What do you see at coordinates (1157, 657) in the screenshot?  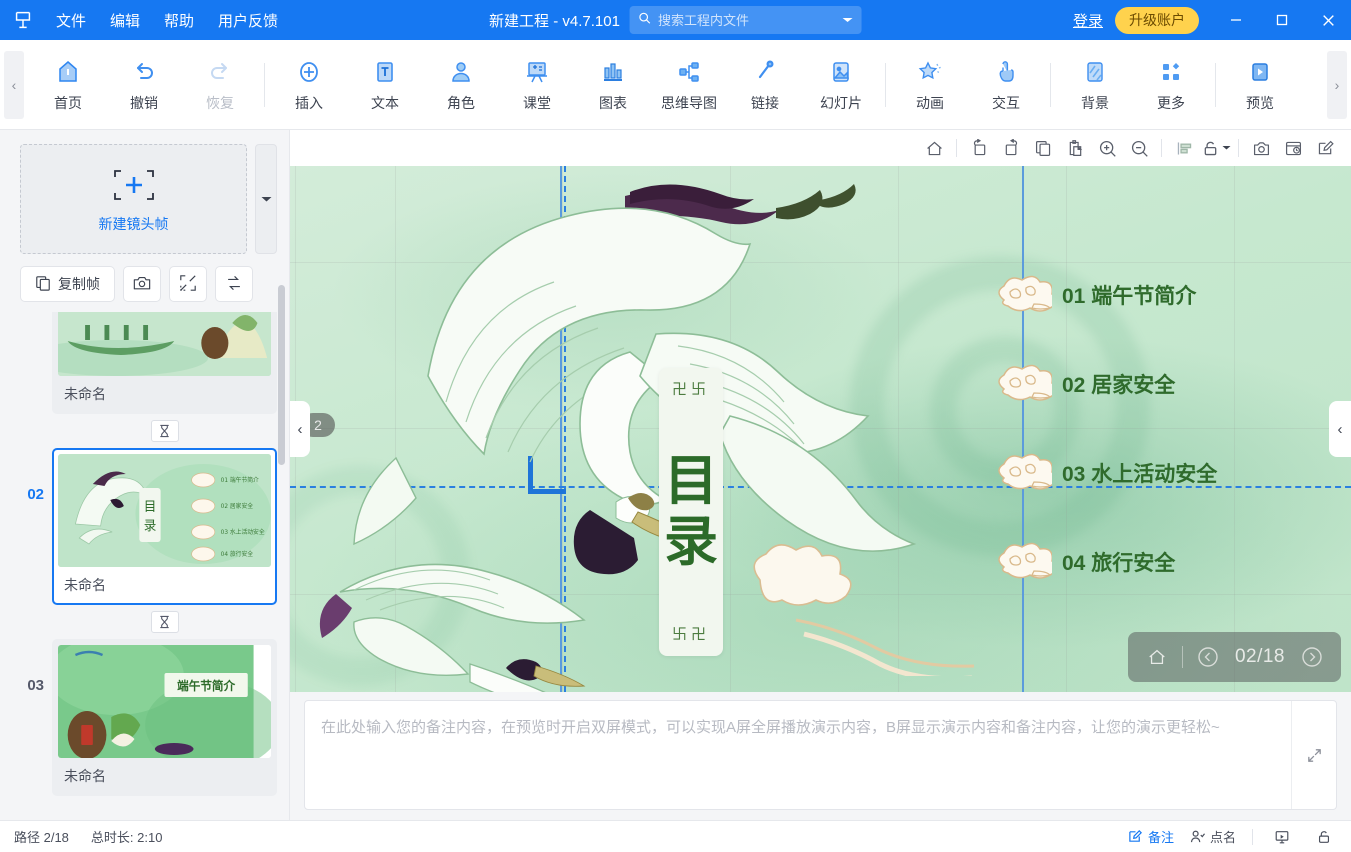 I see `page-nav-home-button` at bounding box center [1157, 657].